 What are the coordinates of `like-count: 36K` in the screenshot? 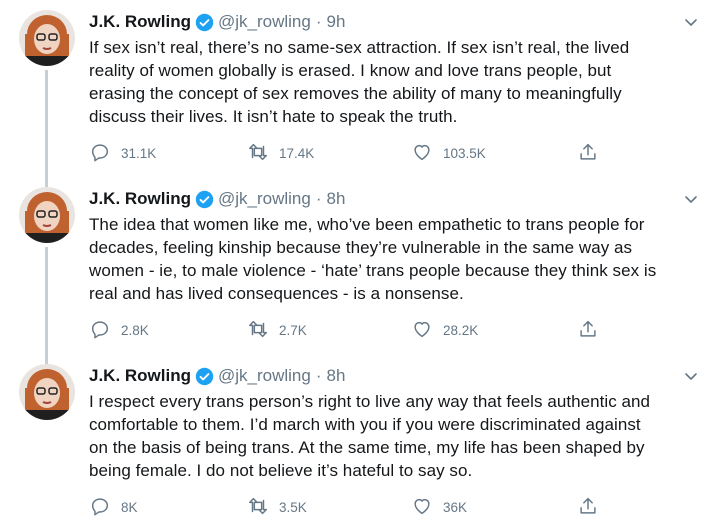 It's located at (455, 507).